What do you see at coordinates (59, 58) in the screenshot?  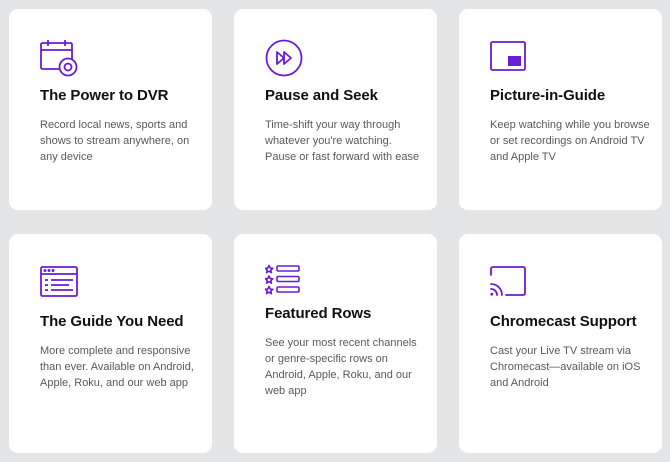 I see `calendar-record-icon` at bounding box center [59, 58].